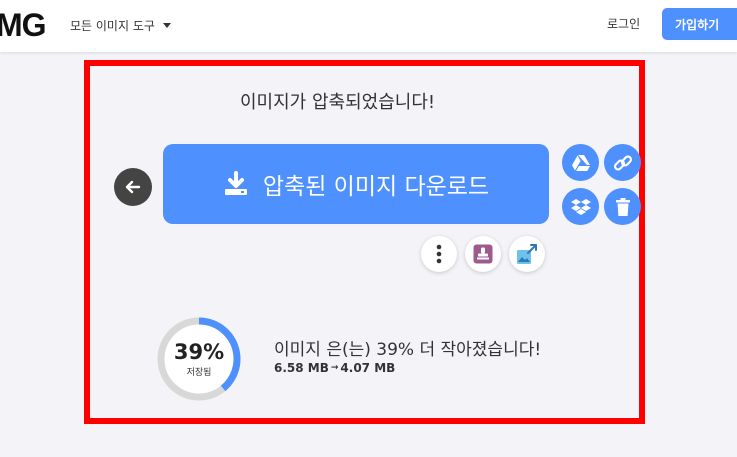 The image size is (737, 457). I want to click on back-button, so click(133, 187).